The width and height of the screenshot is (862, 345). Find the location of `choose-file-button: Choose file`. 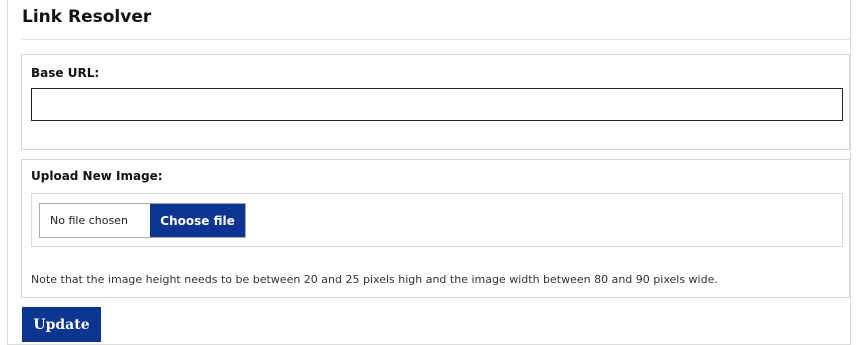

choose-file-button: Choose file is located at coordinates (197, 220).